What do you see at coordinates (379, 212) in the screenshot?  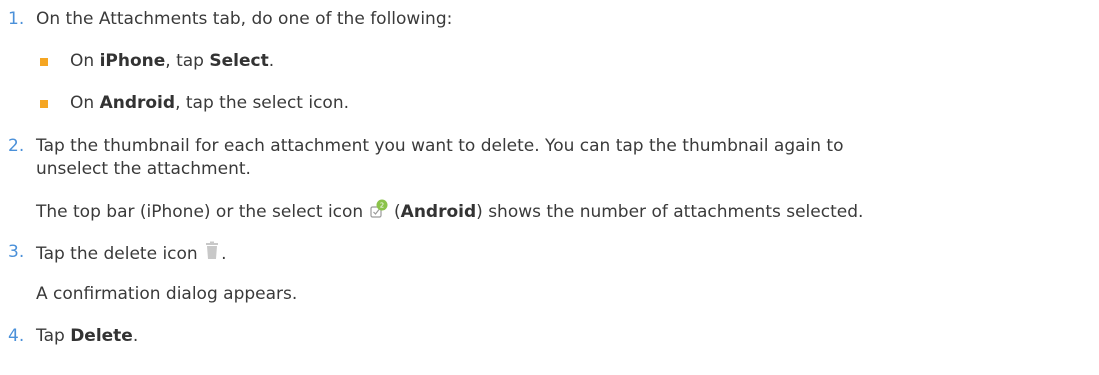 I see `select-badge-icon: 2` at bounding box center [379, 212].